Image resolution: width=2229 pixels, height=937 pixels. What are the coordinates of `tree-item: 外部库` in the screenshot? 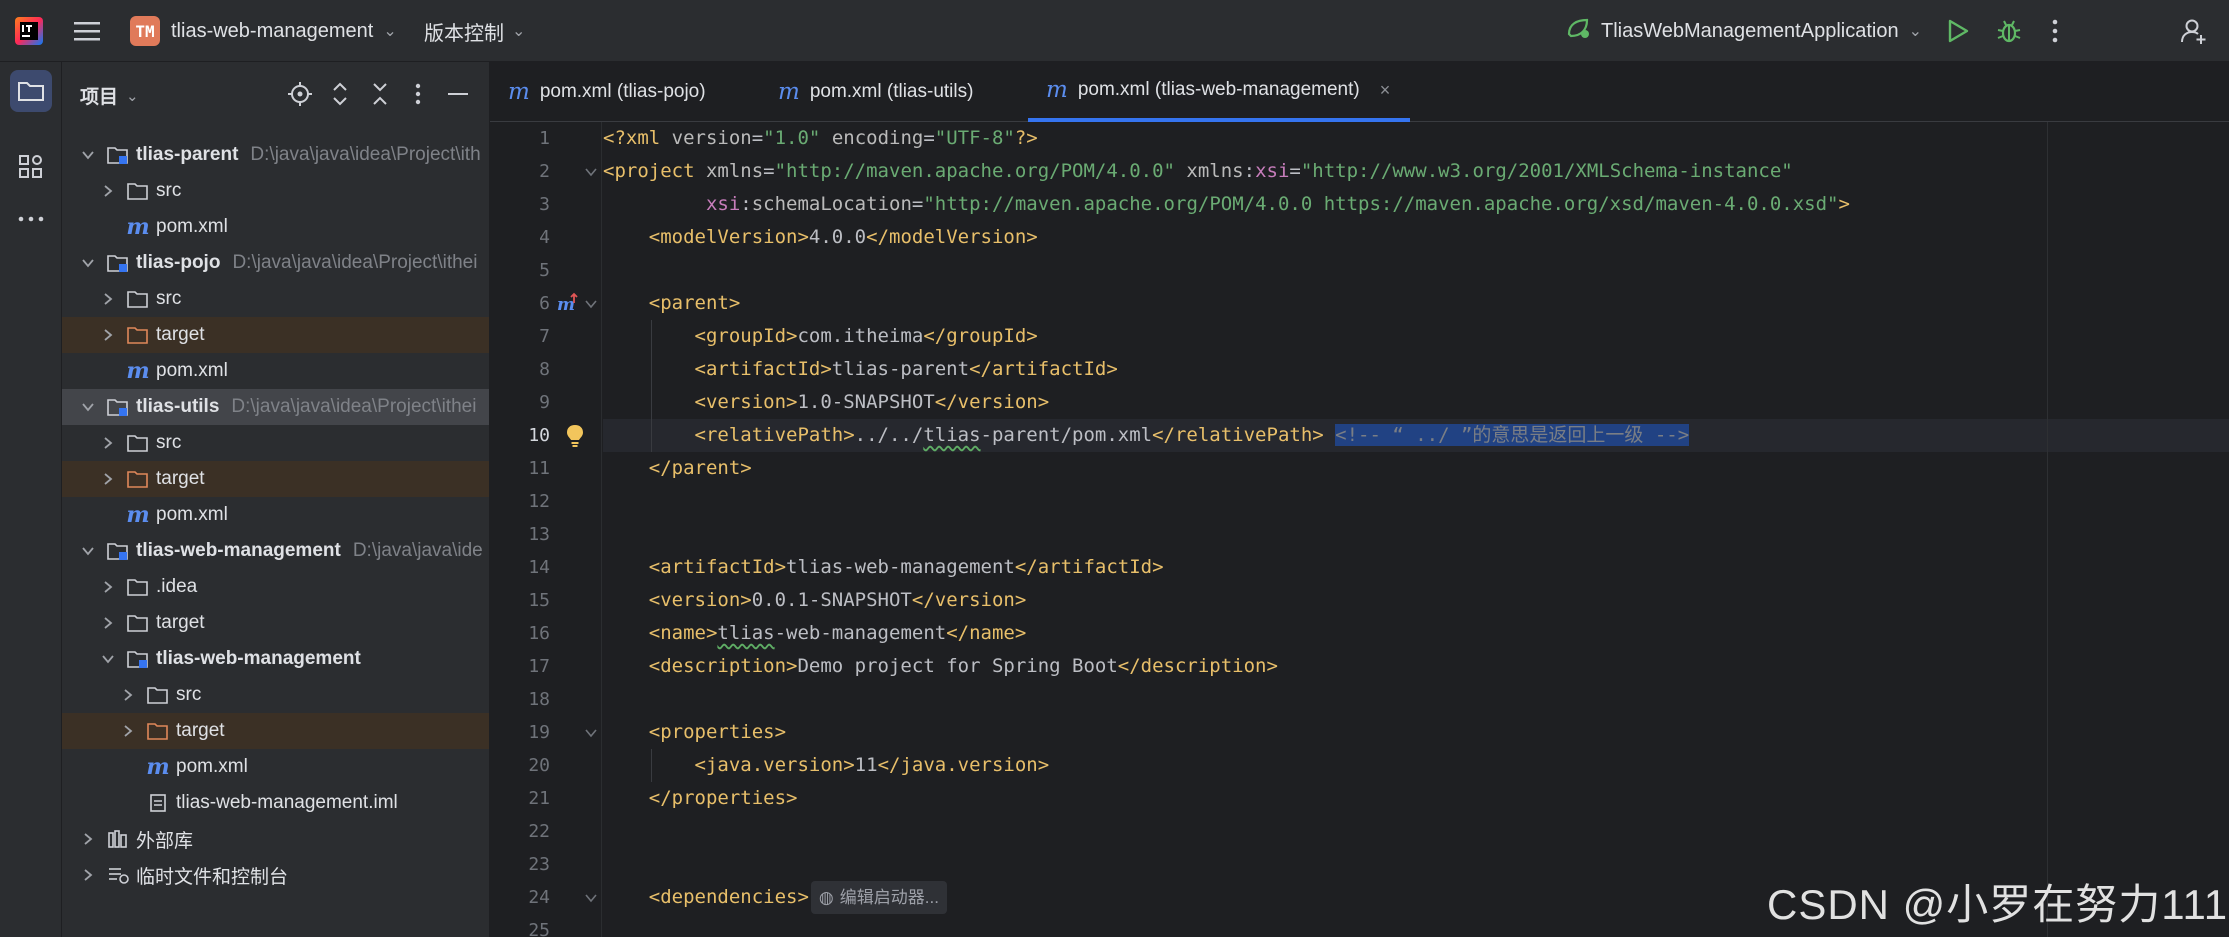 It's located at (275, 839).